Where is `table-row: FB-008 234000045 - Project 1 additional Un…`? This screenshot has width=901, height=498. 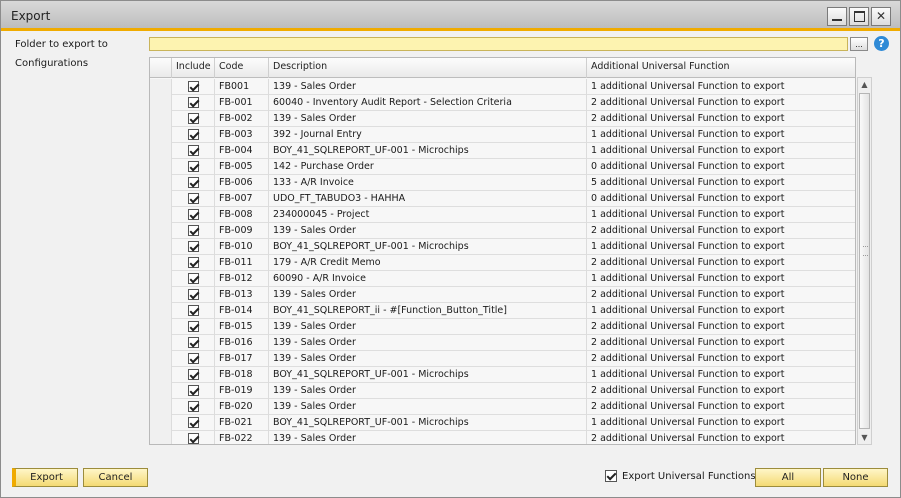 table-row: FB-008 234000045 - Project 1 additional Un… is located at coordinates (502, 215).